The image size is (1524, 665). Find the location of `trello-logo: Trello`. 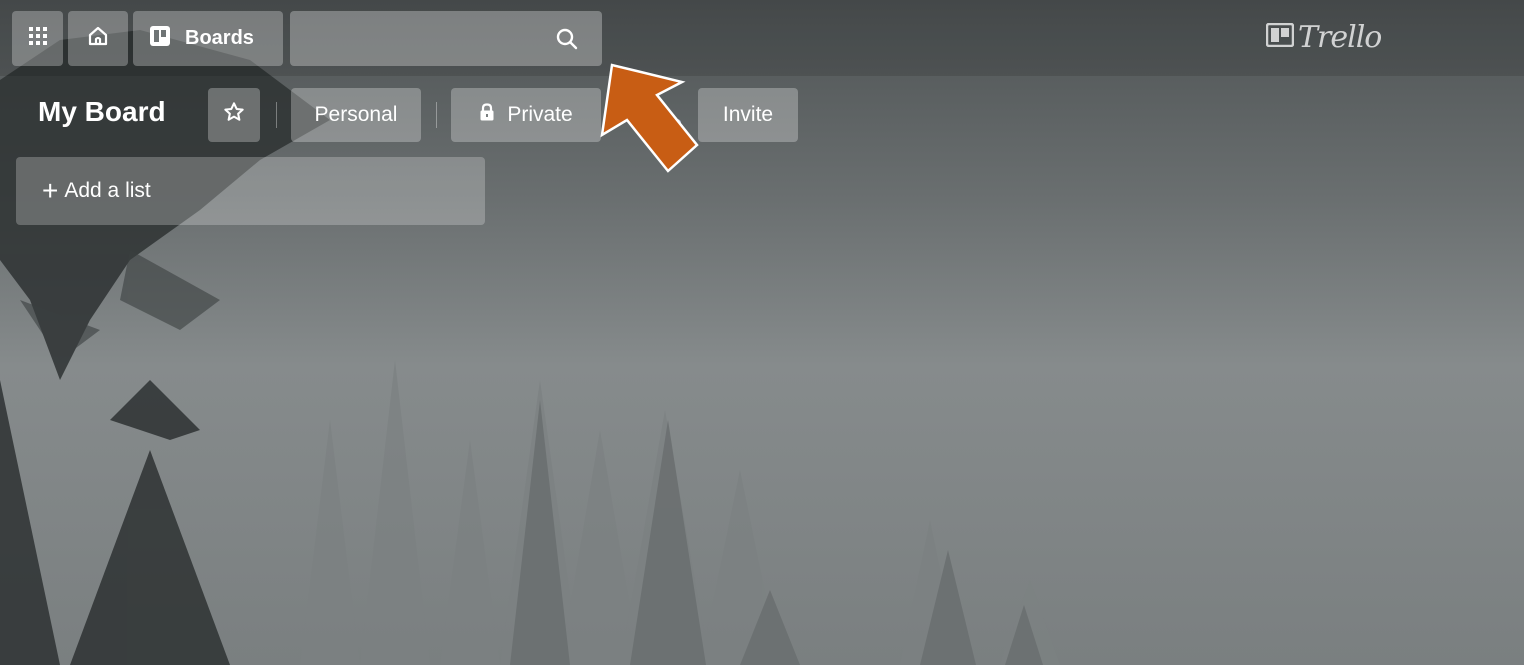

trello-logo: Trello is located at coordinates (1323, 37).